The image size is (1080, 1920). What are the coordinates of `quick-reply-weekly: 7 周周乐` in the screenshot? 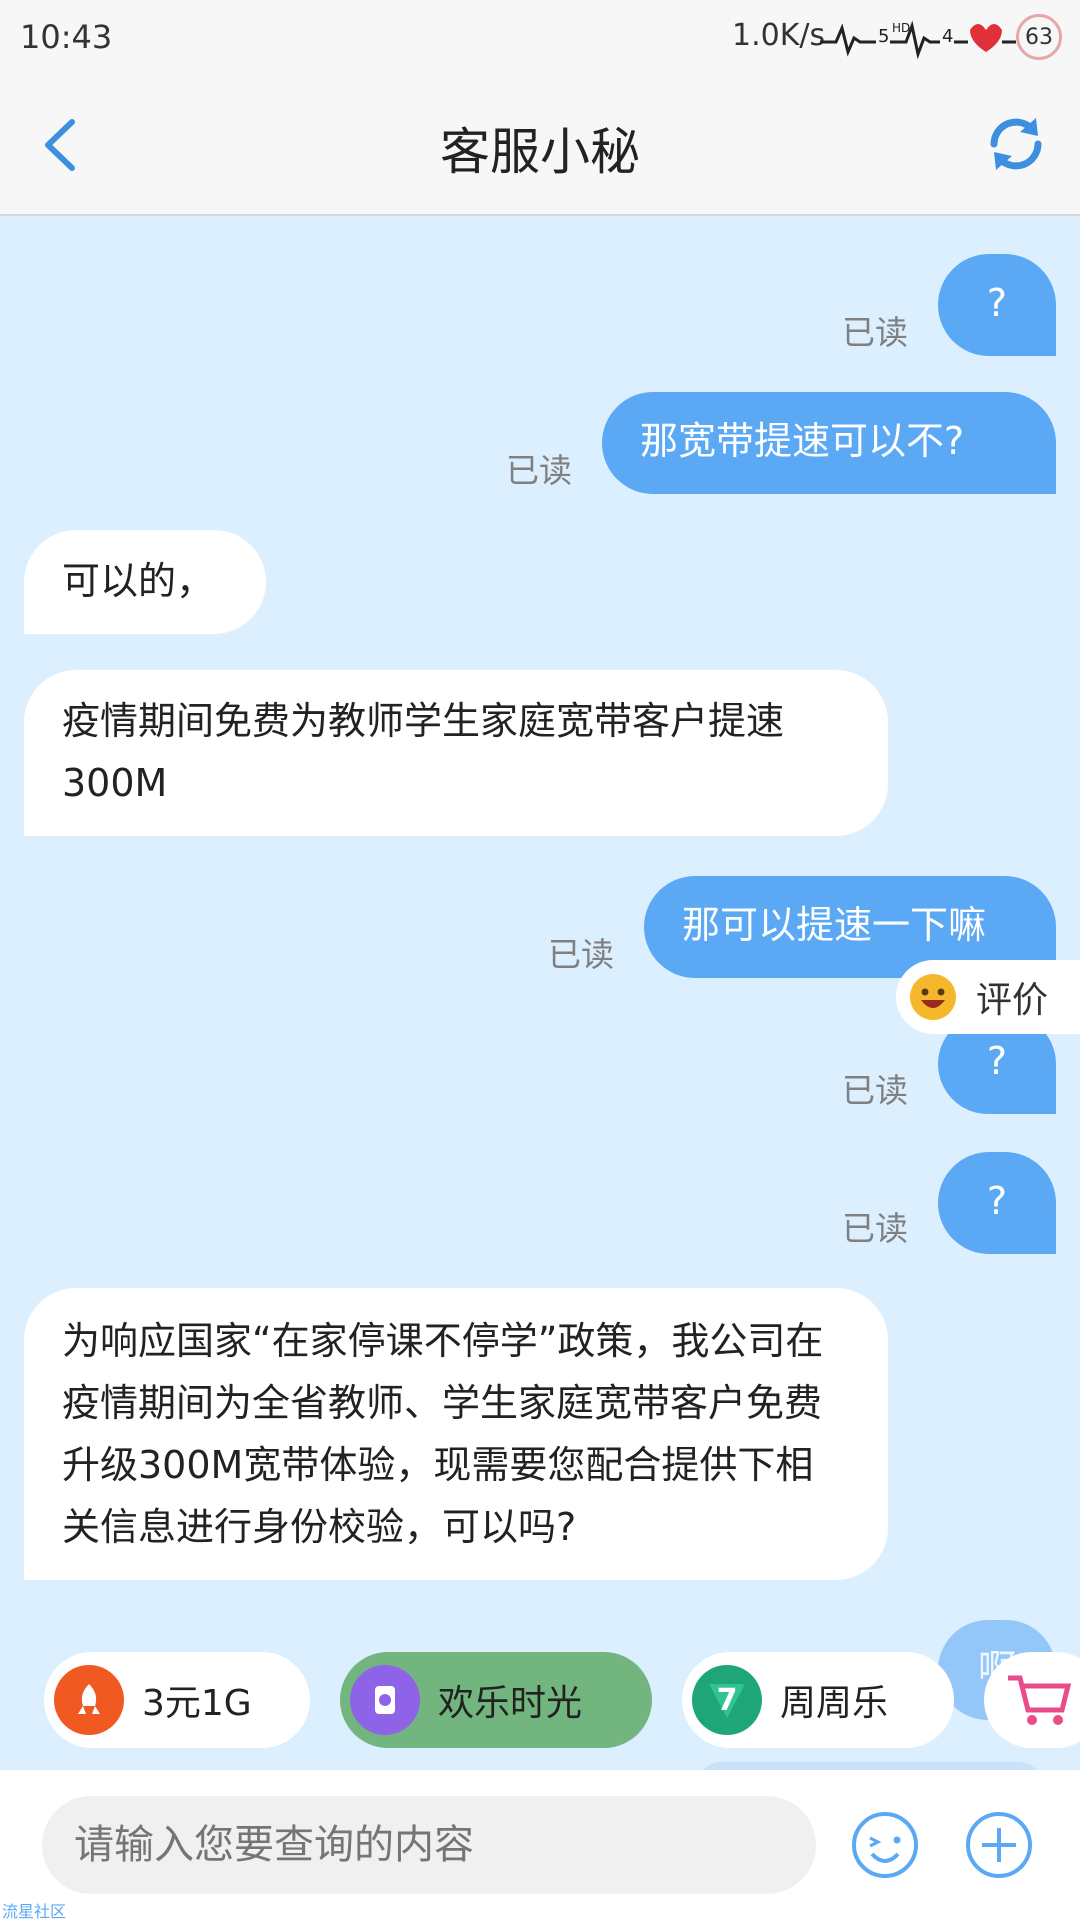 It's located at (818, 1700).